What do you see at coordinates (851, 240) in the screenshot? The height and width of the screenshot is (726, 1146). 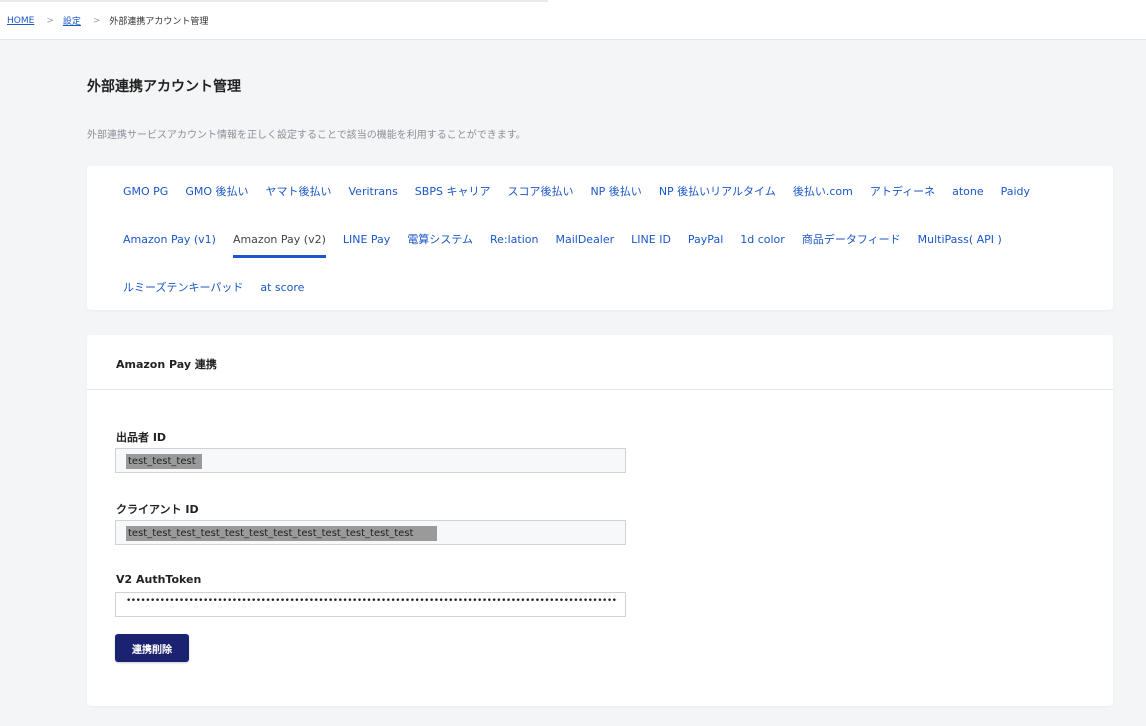 I see `tab-product-data-feed: 商品データフィード` at bounding box center [851, 240].